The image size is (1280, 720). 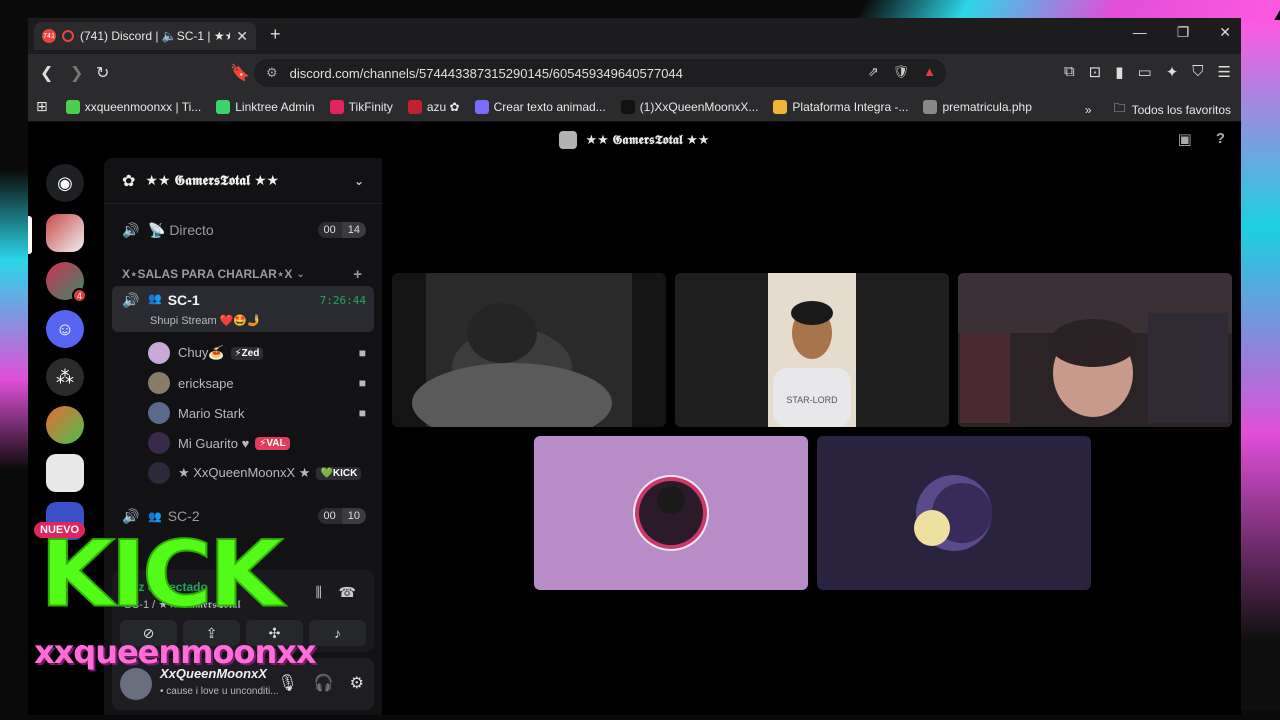 What do you see at coordinates (347, 592) in the screenshot?
I see `disconnect-icon: ☎` at bounding box center [347, 592].